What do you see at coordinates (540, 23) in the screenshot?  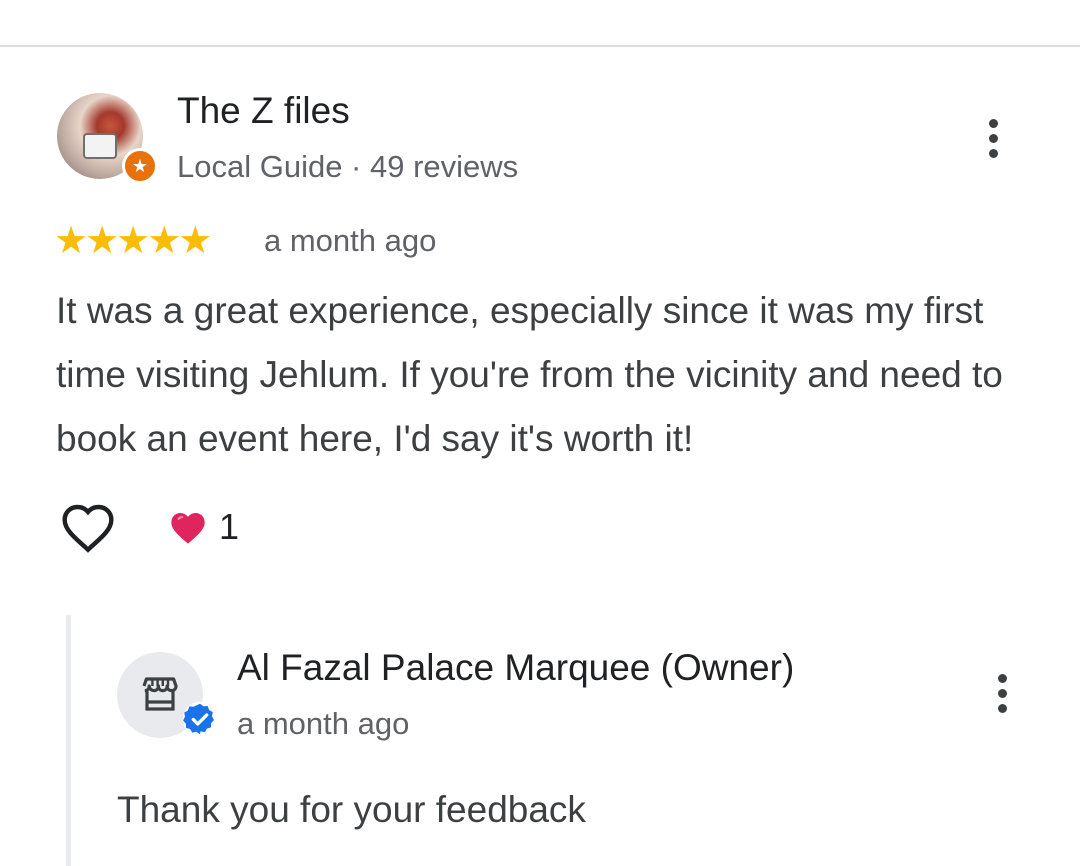 I see `previous-item-strip` at bounding box center [540, 23].